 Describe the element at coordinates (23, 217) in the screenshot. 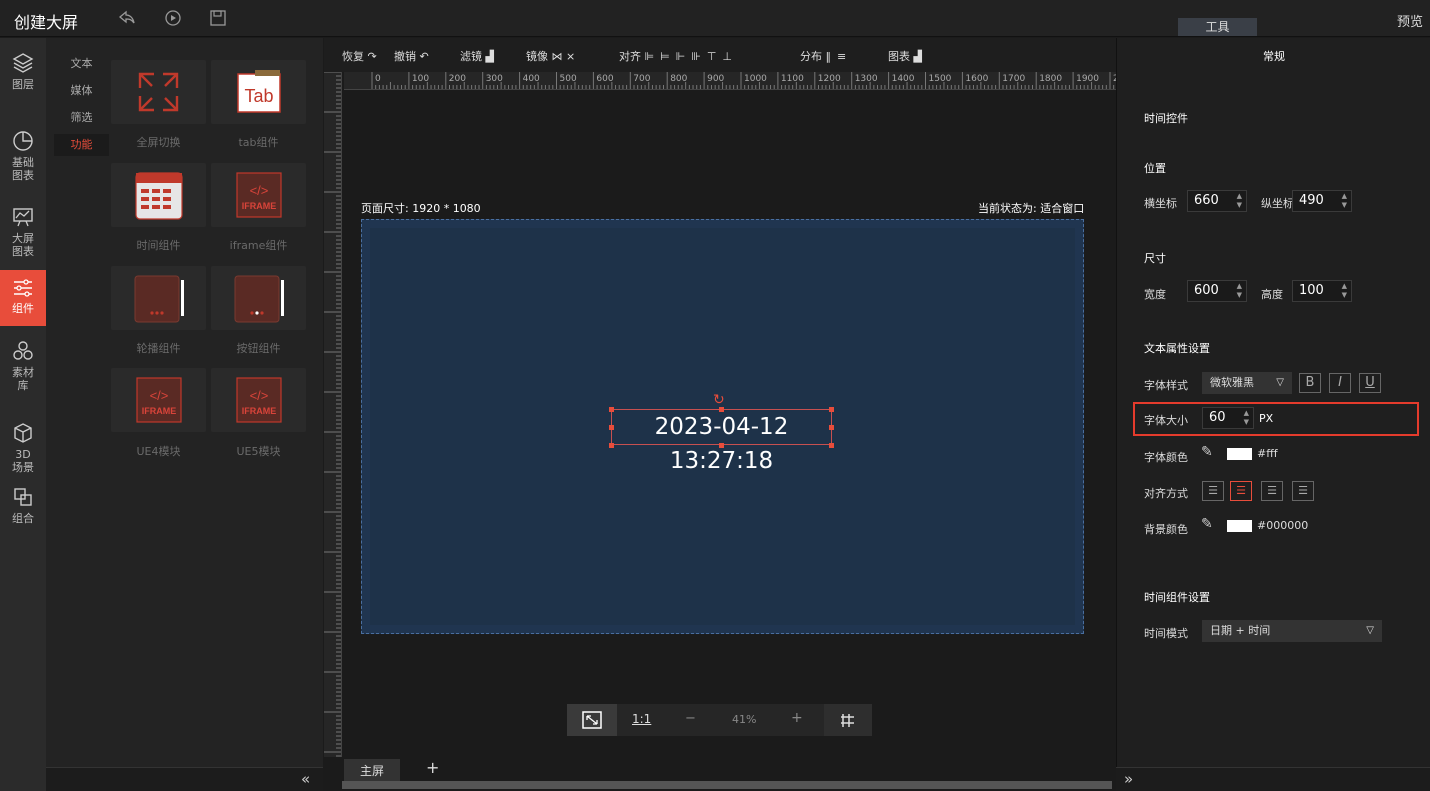

I see `monitor-chart-icon` at that location.